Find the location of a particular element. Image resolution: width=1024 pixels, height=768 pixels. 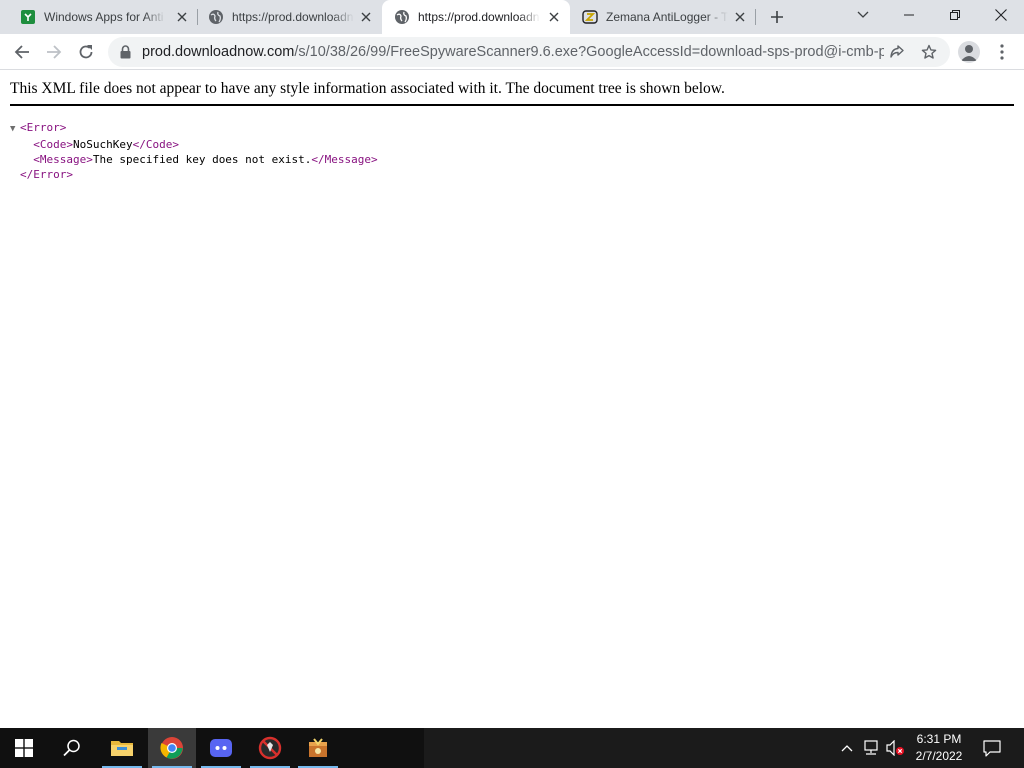

action-center-button is located at coordinates (992, 748).